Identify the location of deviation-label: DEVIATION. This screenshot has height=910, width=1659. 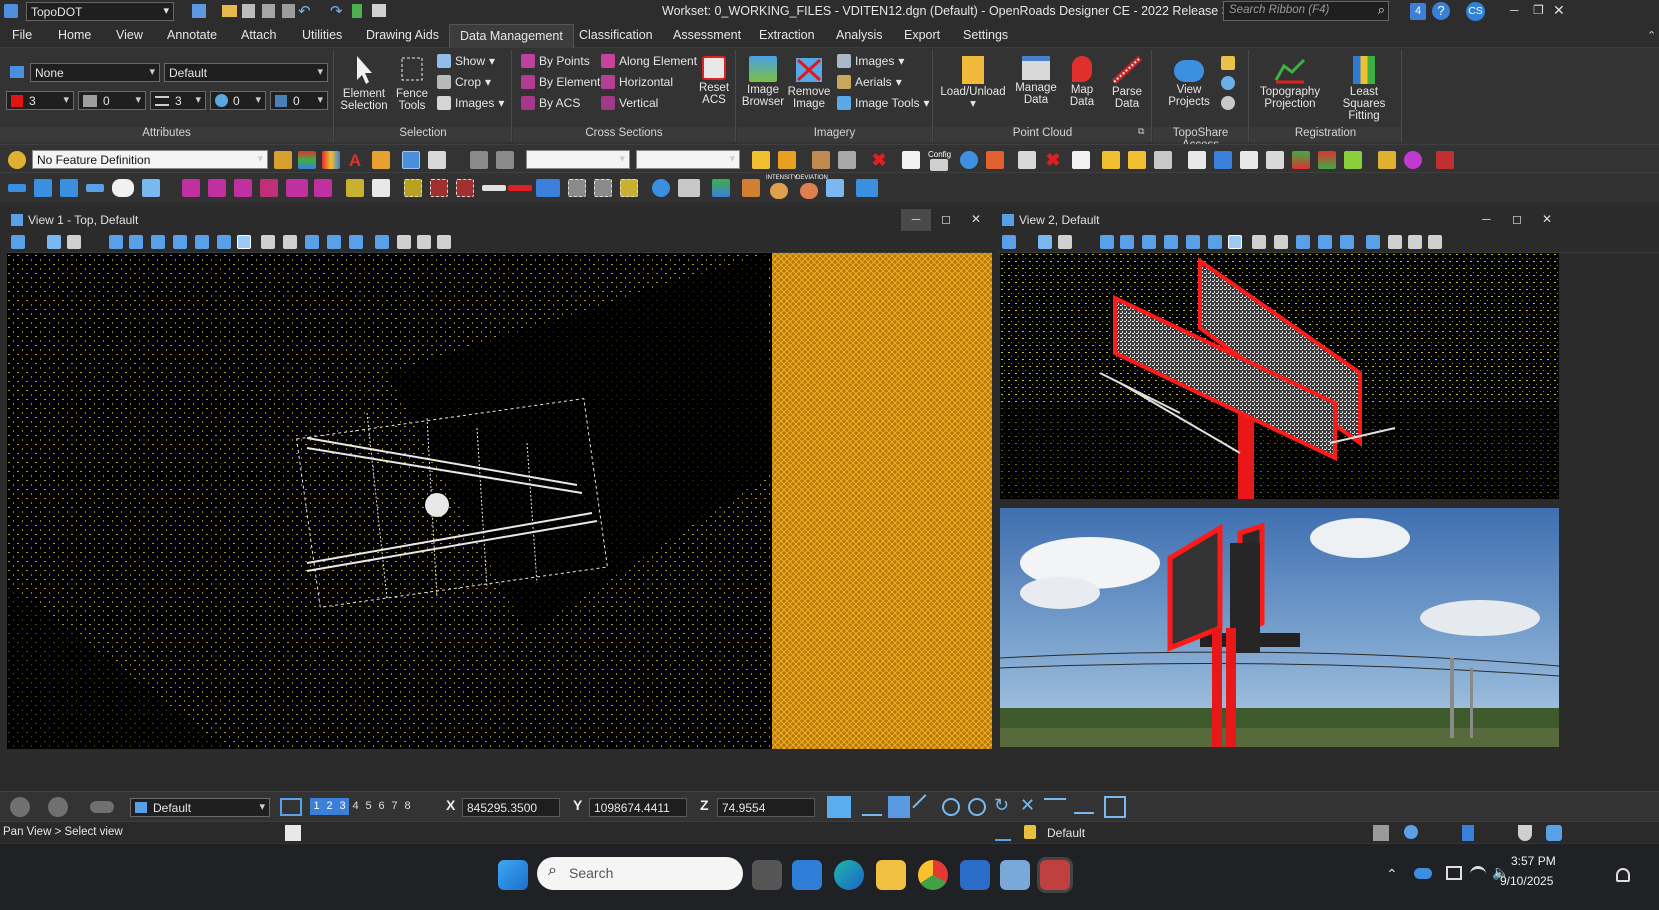
(812, 178).